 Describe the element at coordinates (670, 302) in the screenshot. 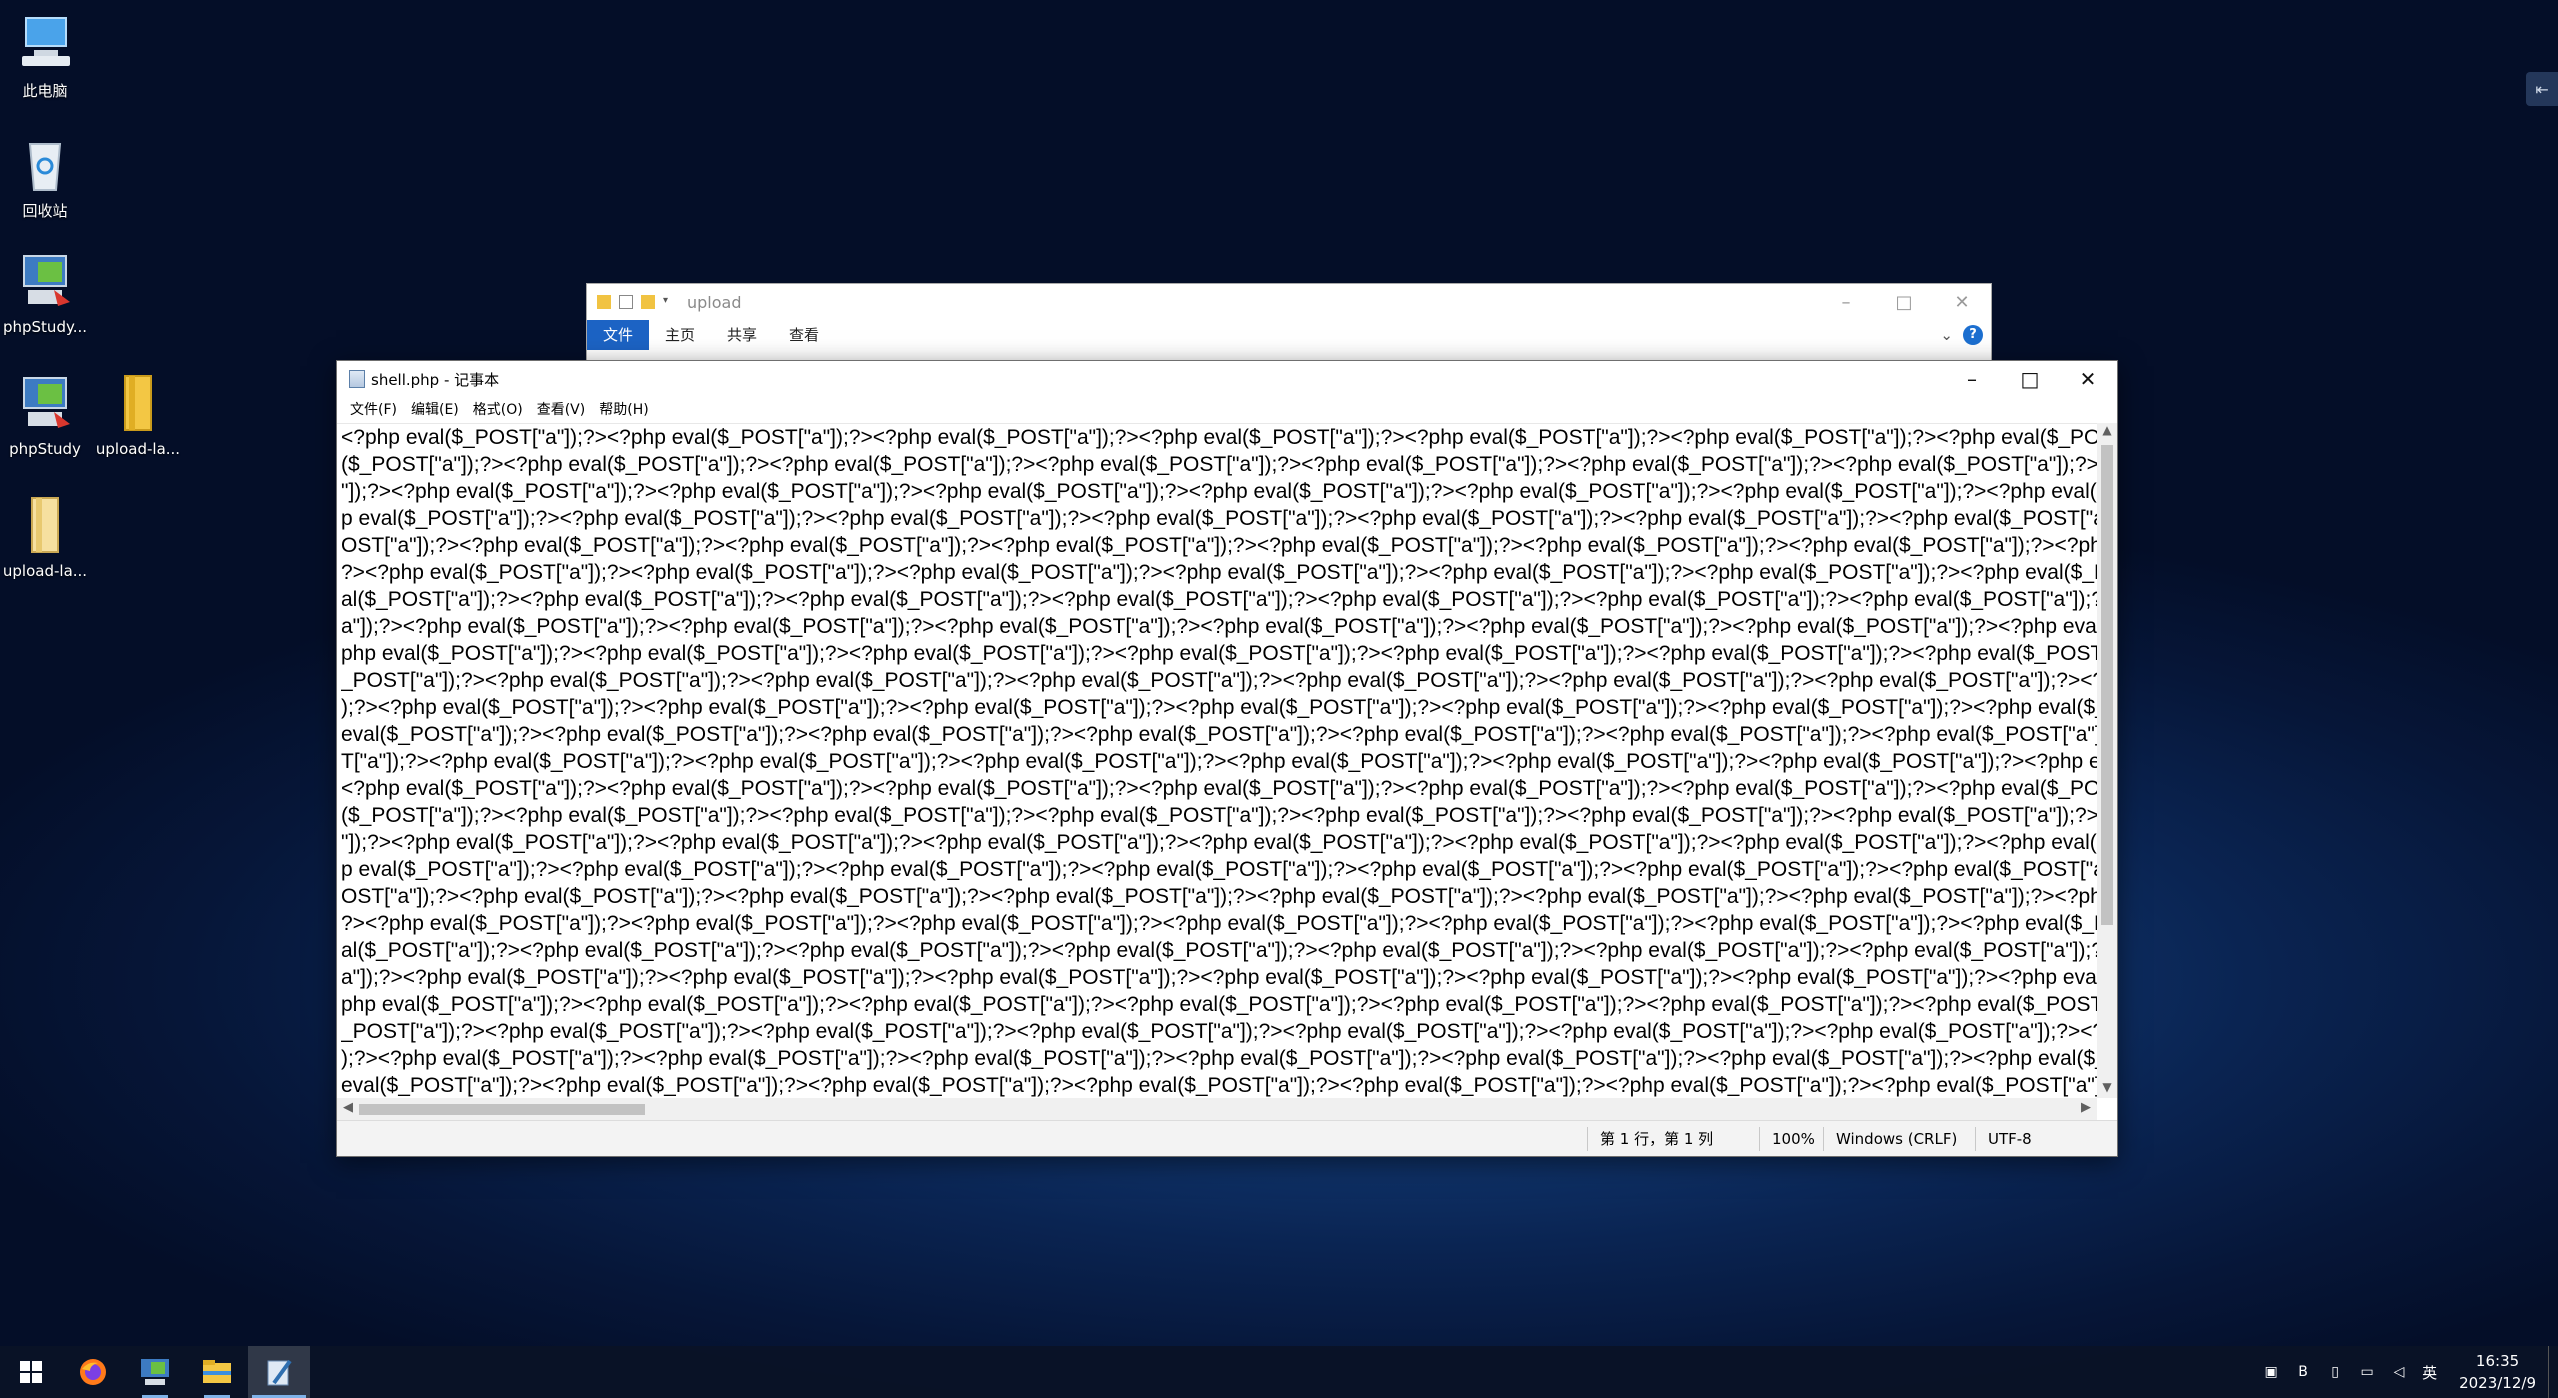

I see `chevron-down-icon: ▾` at that location.